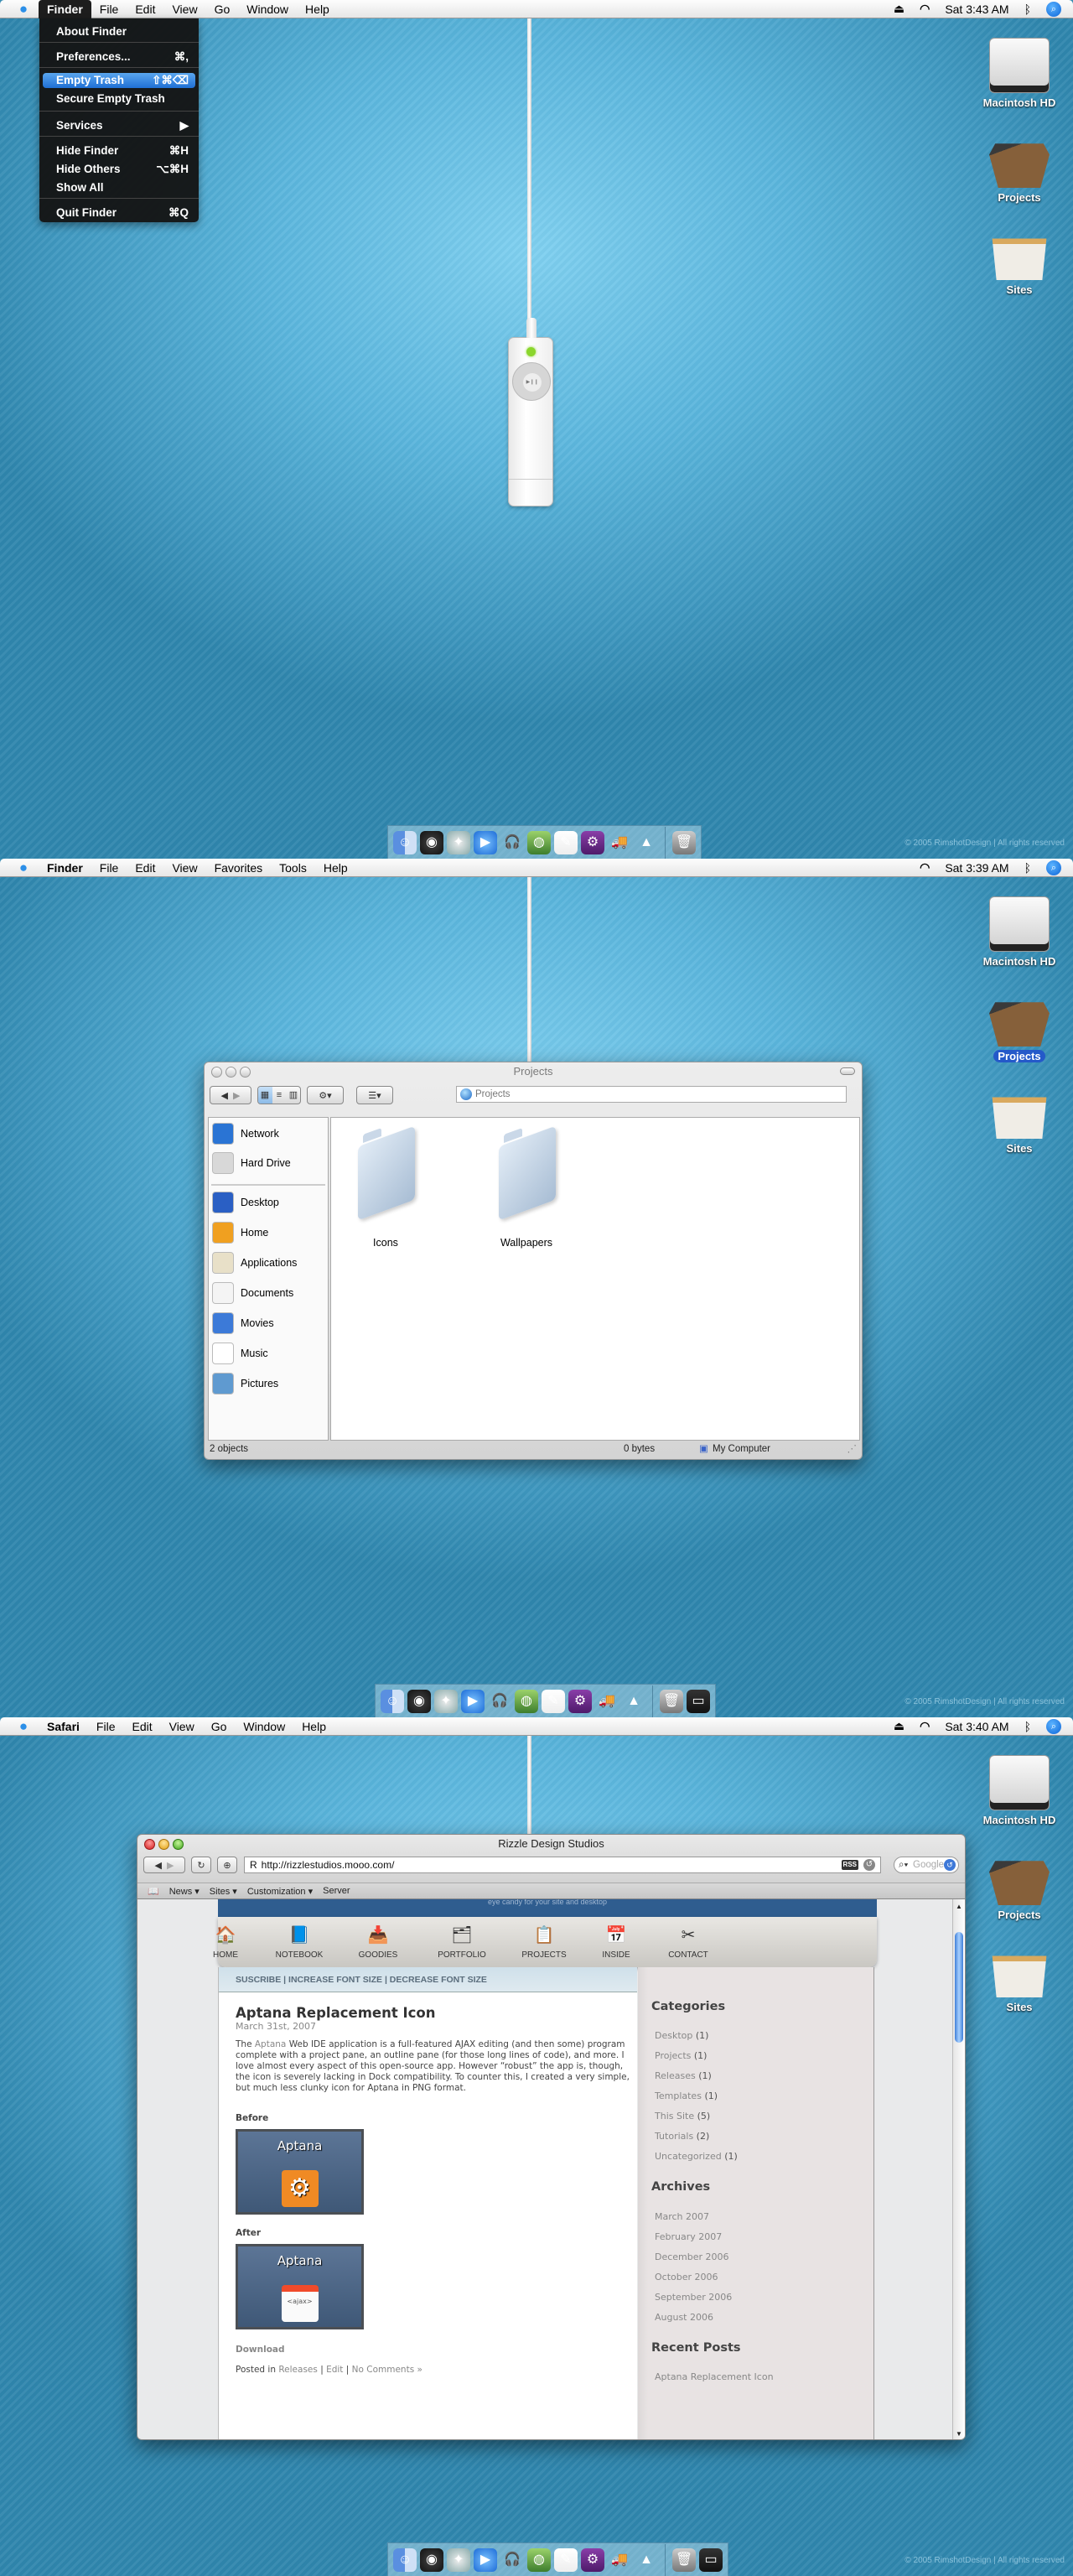 The height and width of the screenshot is (2576, 1073). Describe the element at coordinates (245, 1134) in the screenshot. I see `sidebar-item-network: Network` at that location.